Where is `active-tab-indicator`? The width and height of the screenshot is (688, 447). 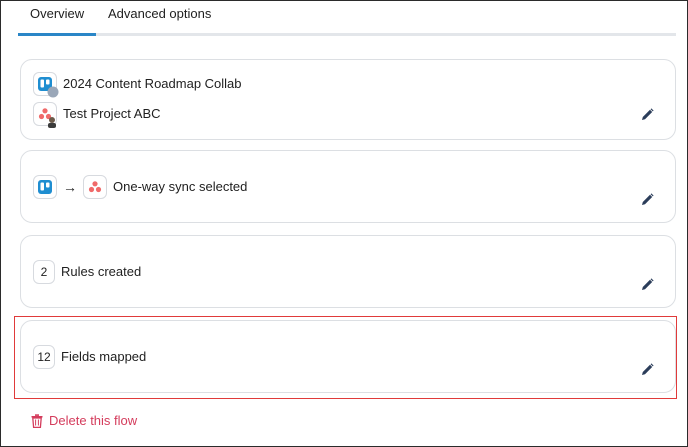
active-tab-indicator is located at coordinates (57, 34).